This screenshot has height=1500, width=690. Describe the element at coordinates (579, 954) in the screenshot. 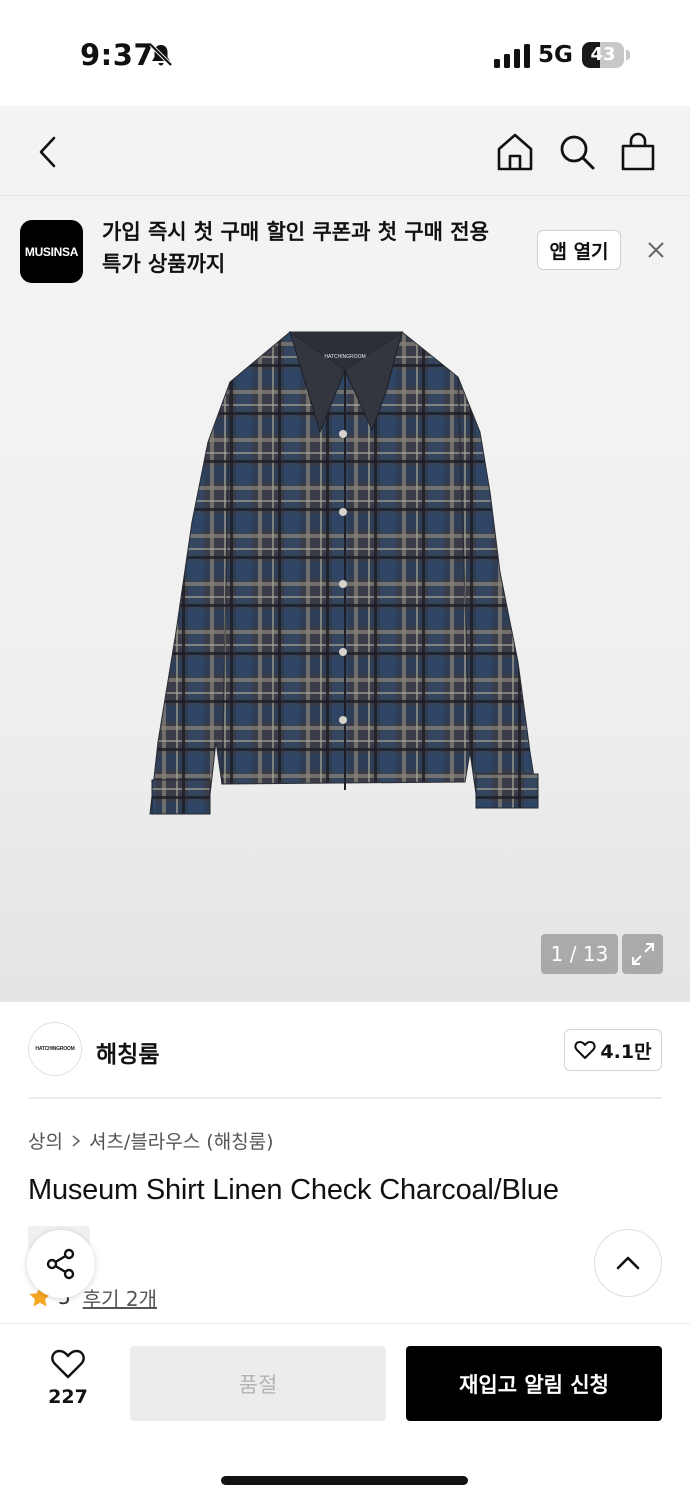

I see `image-counter: 1 / 13` at that location.